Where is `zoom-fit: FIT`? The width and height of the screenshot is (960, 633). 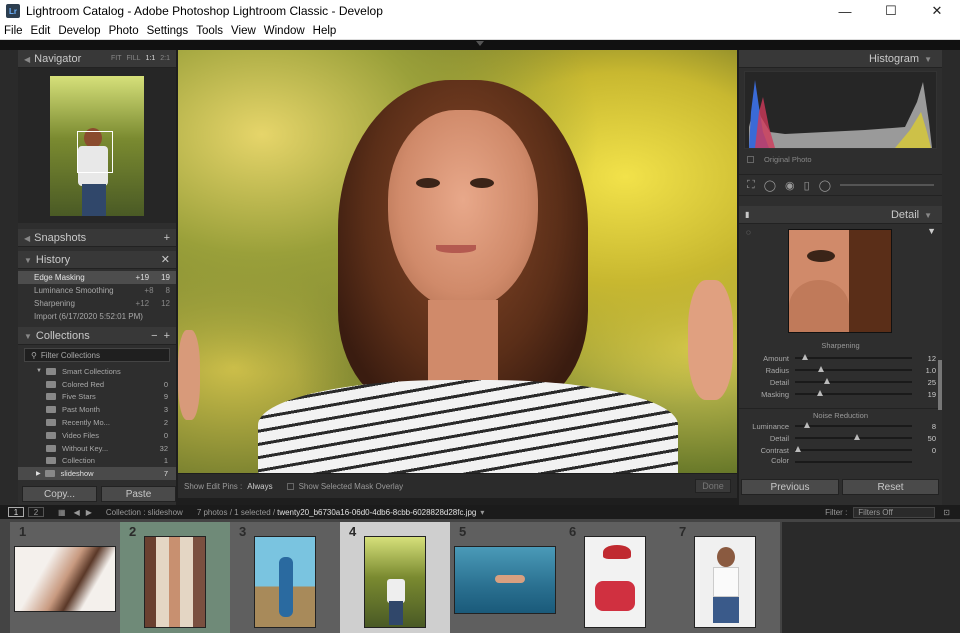 zoom-fit: FIT is located at coordinates (116, 58).